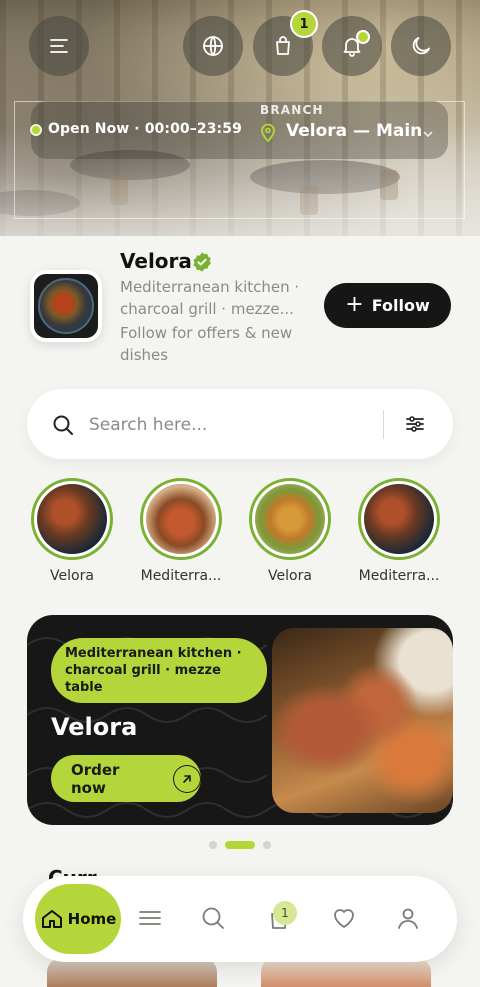  I want to click on language-button, so click(213, 46).